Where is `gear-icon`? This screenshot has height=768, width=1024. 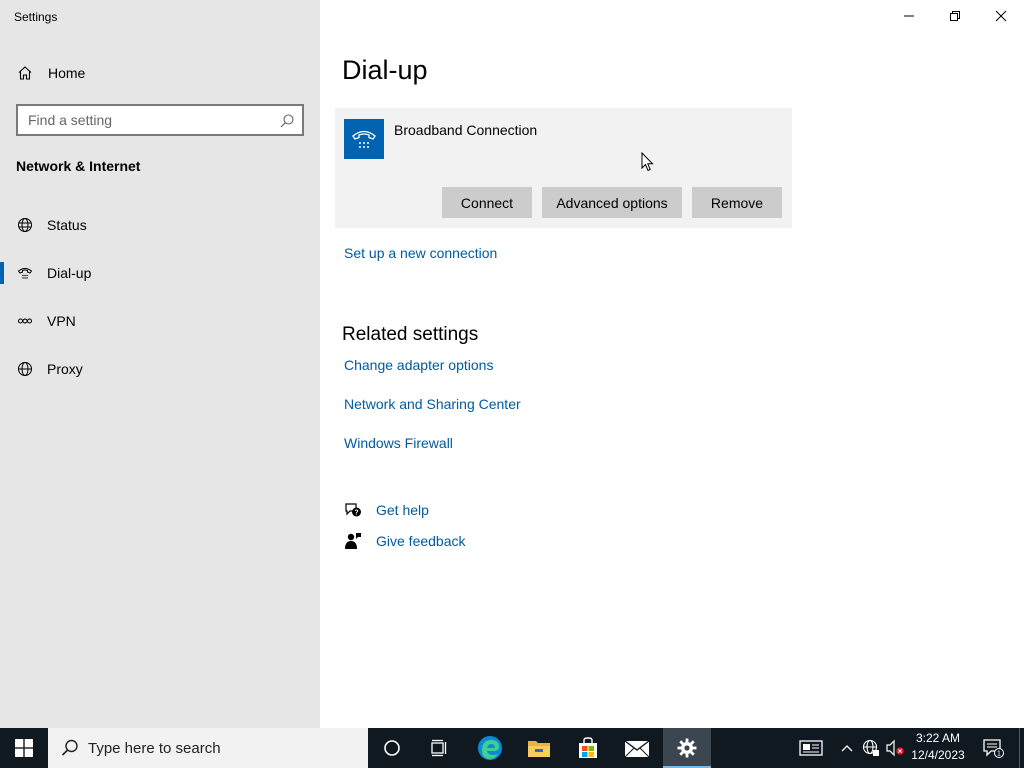
gear-icon is located at coordinates (687, 748).